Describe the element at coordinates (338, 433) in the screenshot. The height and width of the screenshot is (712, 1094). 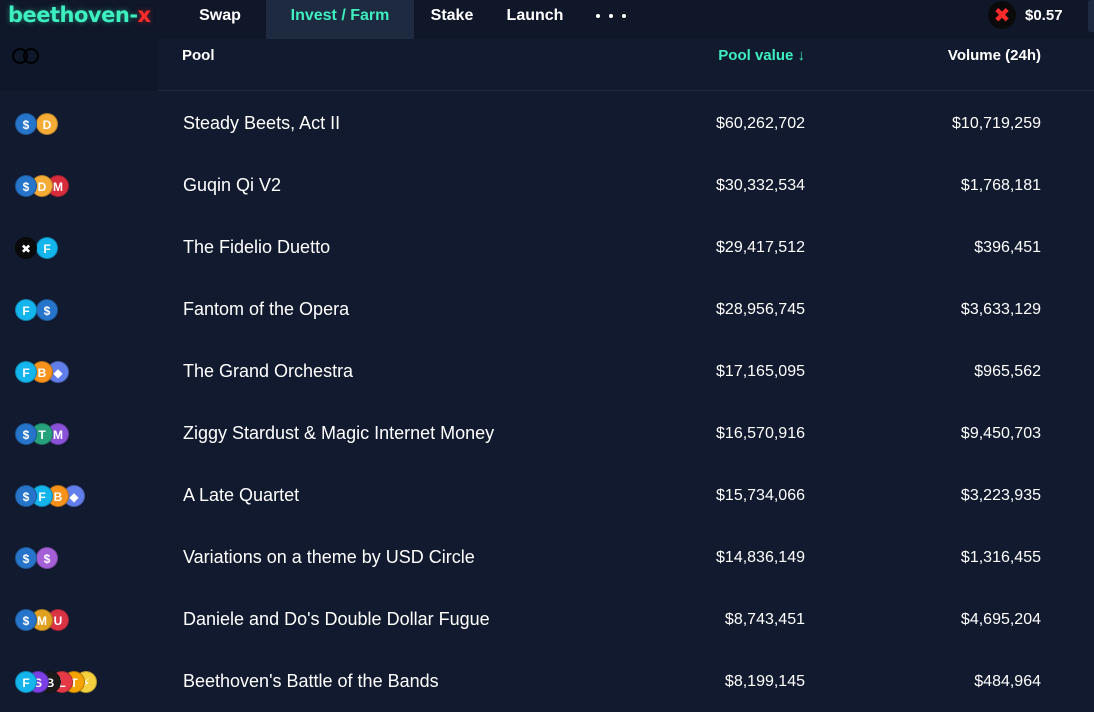
I see `pool-name: Ziggy Stardust & Magic Internet Money` at that location.